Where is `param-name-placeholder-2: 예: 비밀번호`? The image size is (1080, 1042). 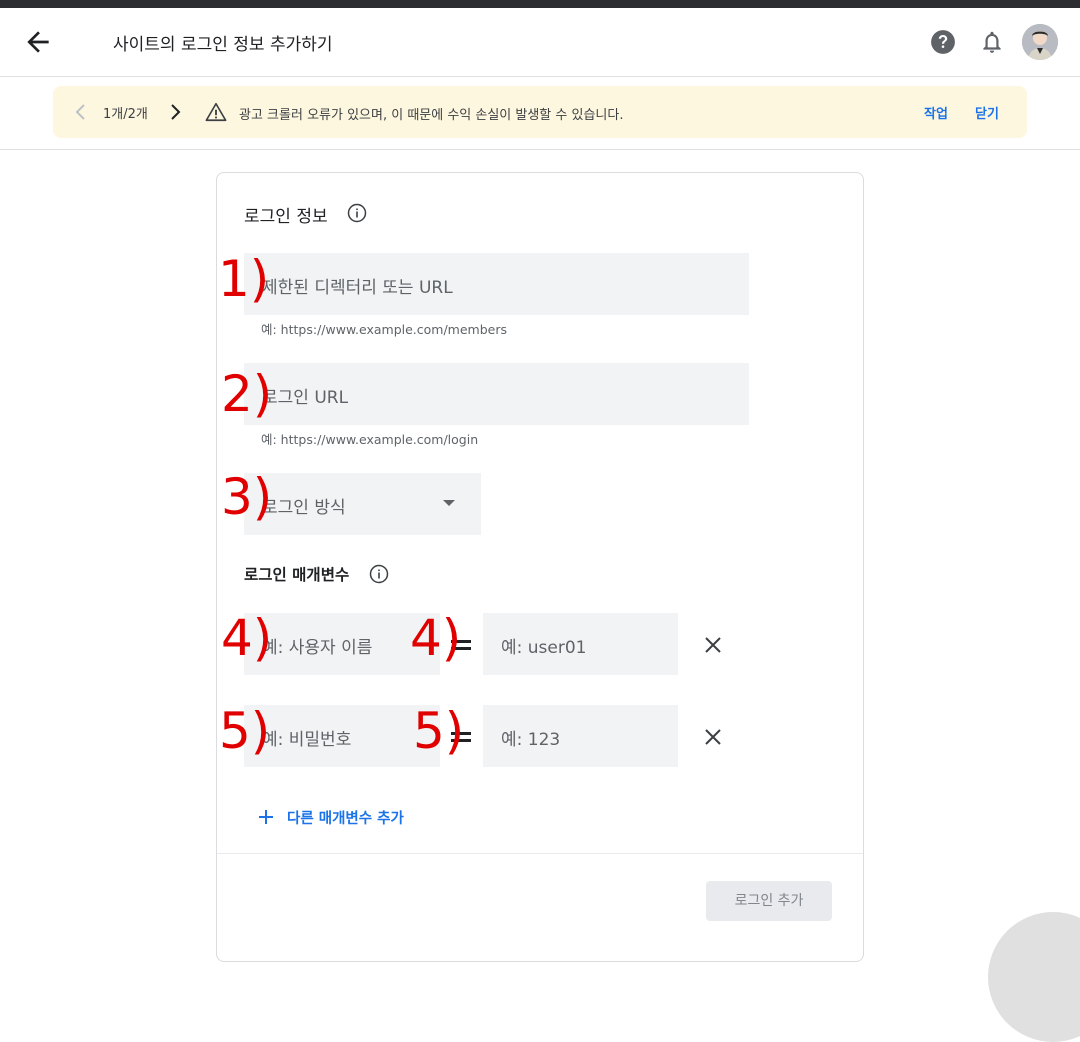
param-name-placeholder-2: 예: 비밀번호 is located at coordinates (307, 740).